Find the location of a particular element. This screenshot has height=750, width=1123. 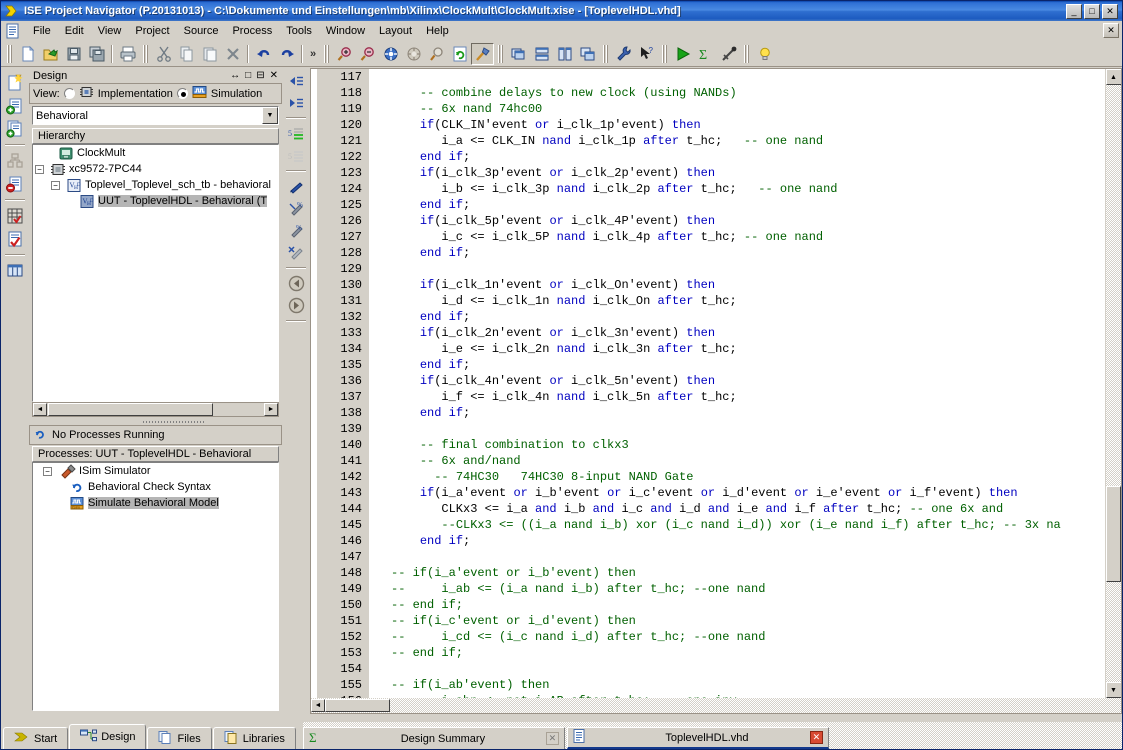

hierarchy-item-uut: VHD UUT - ToplevelHDL - Behavioral (T is located at coordinates (155, 201).